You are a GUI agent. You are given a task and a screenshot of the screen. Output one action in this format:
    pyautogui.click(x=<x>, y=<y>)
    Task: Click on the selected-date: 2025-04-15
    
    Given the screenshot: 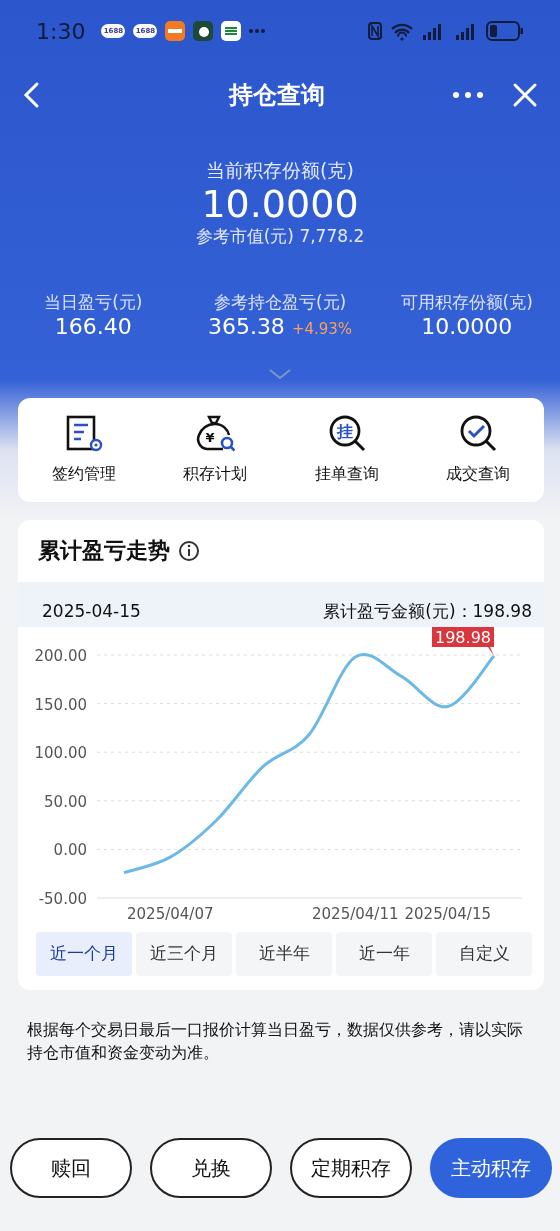 What is the action you would take?
    pyautogui.click(x=91, y=612)
    